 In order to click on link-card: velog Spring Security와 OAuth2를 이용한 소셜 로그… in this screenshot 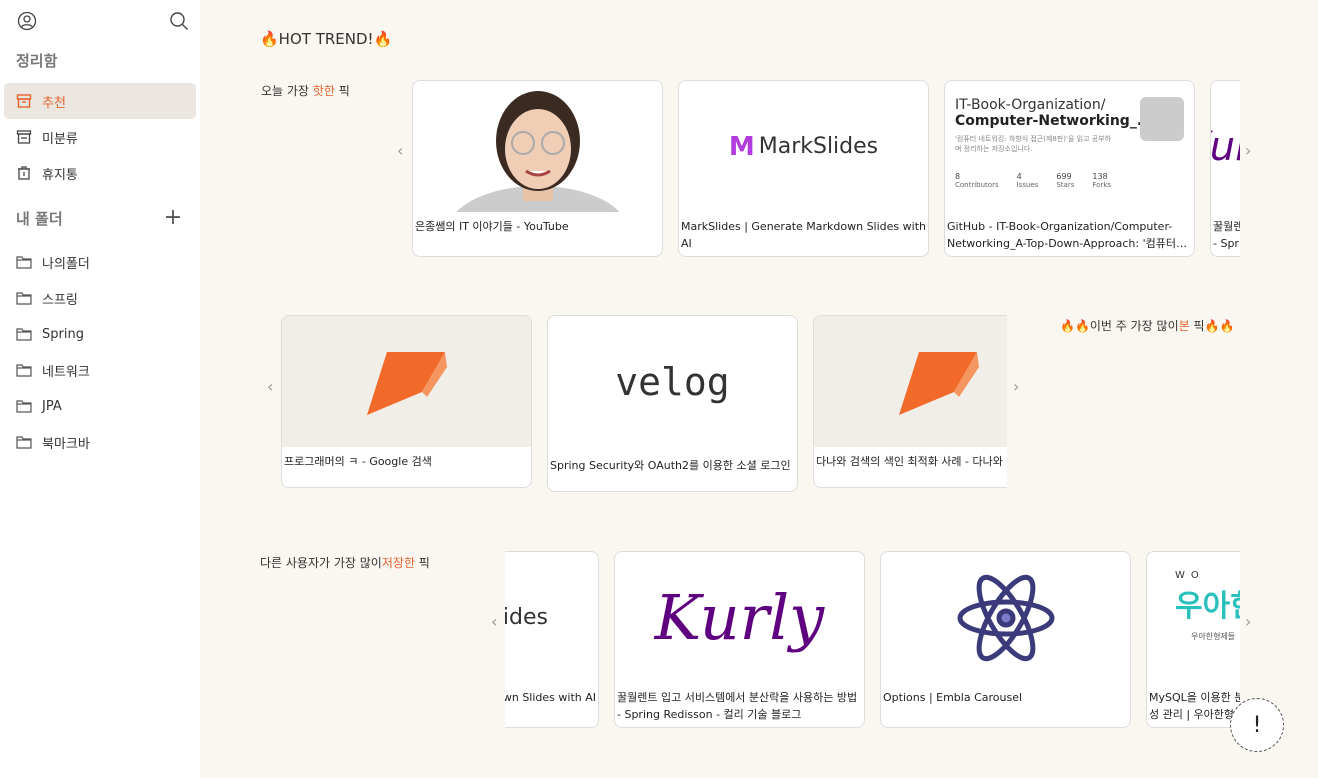, I will do `click(672, 403)`.